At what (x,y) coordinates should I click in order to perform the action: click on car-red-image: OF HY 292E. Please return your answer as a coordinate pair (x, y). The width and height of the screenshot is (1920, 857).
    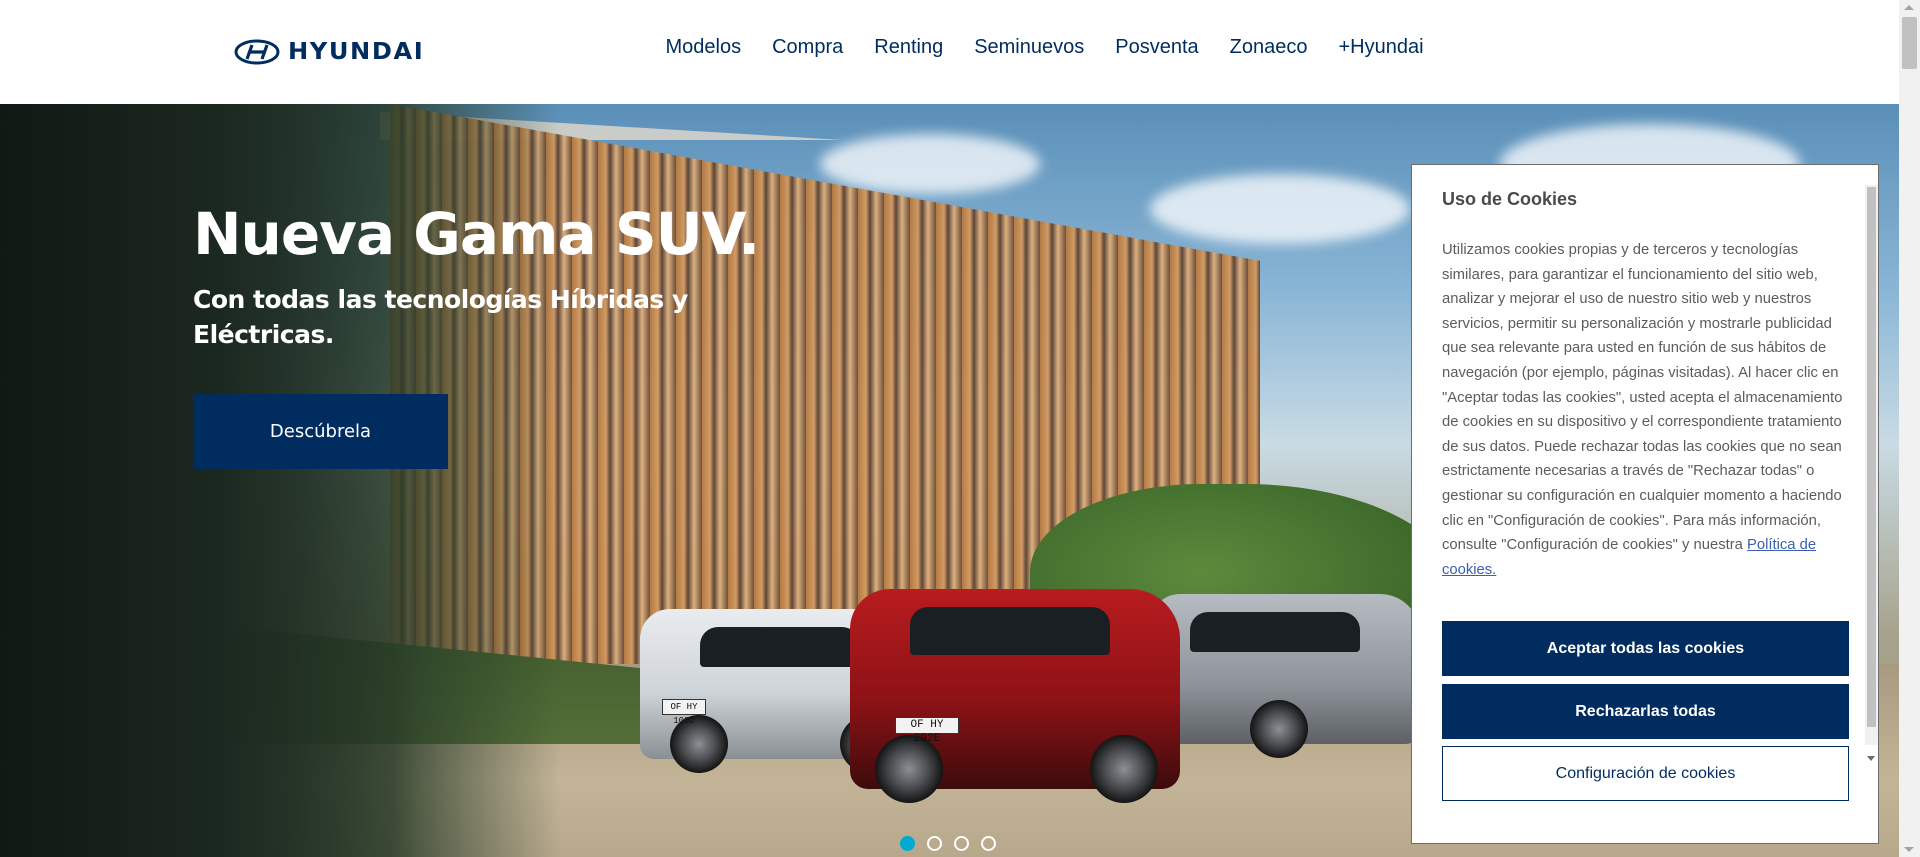
    Looking at the image, I should click on (1015, 696).